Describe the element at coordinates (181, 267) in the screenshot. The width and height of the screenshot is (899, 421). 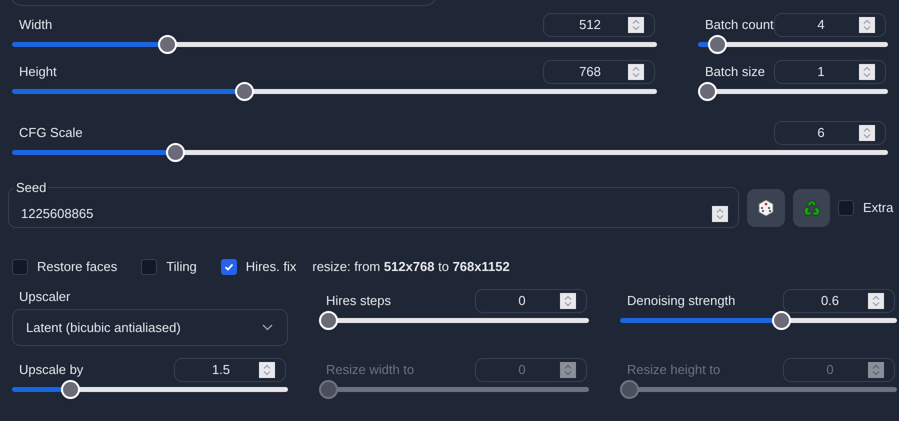
I see `checkbox-label: Tiling` at that location.